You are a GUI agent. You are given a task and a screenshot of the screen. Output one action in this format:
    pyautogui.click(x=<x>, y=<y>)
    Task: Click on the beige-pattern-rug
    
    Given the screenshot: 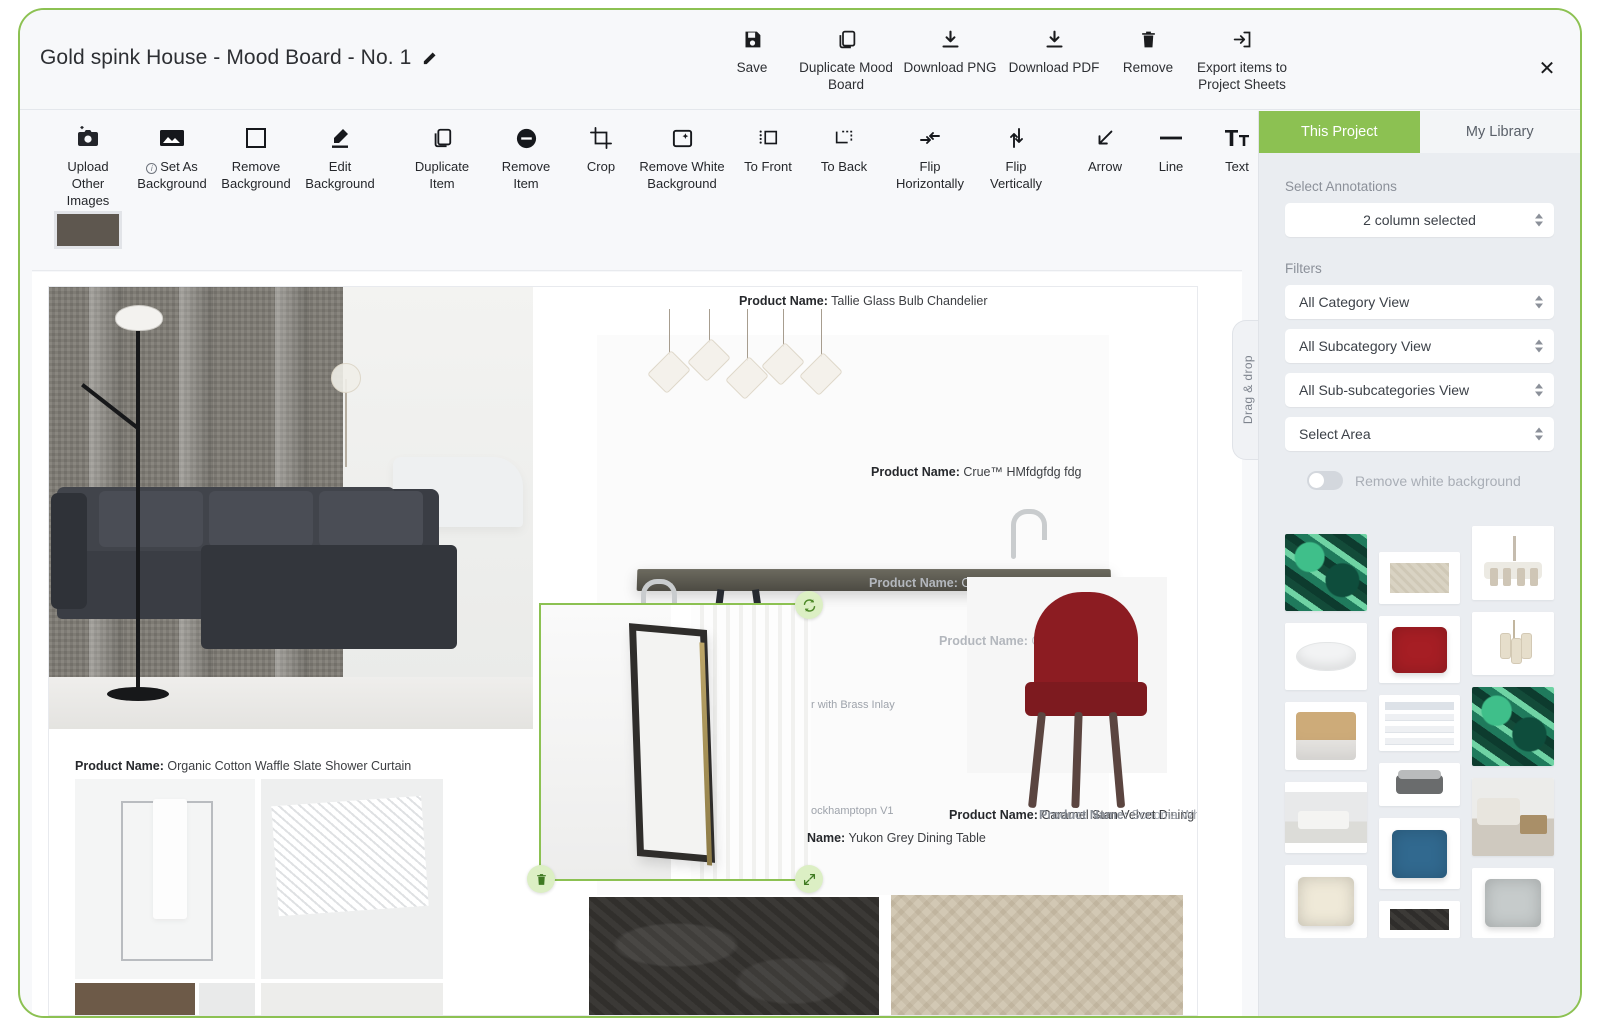 What is the action you would take?
    pyautogui.click(x=1037, y=955)
    